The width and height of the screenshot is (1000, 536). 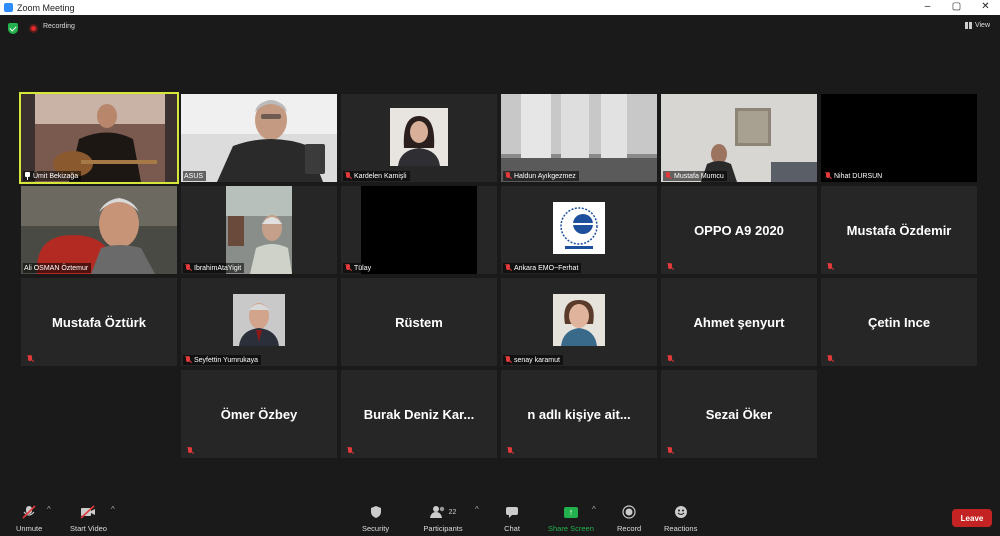 I want to click on video-tile: OPPO A9 2020, so click(x=739, y=230).